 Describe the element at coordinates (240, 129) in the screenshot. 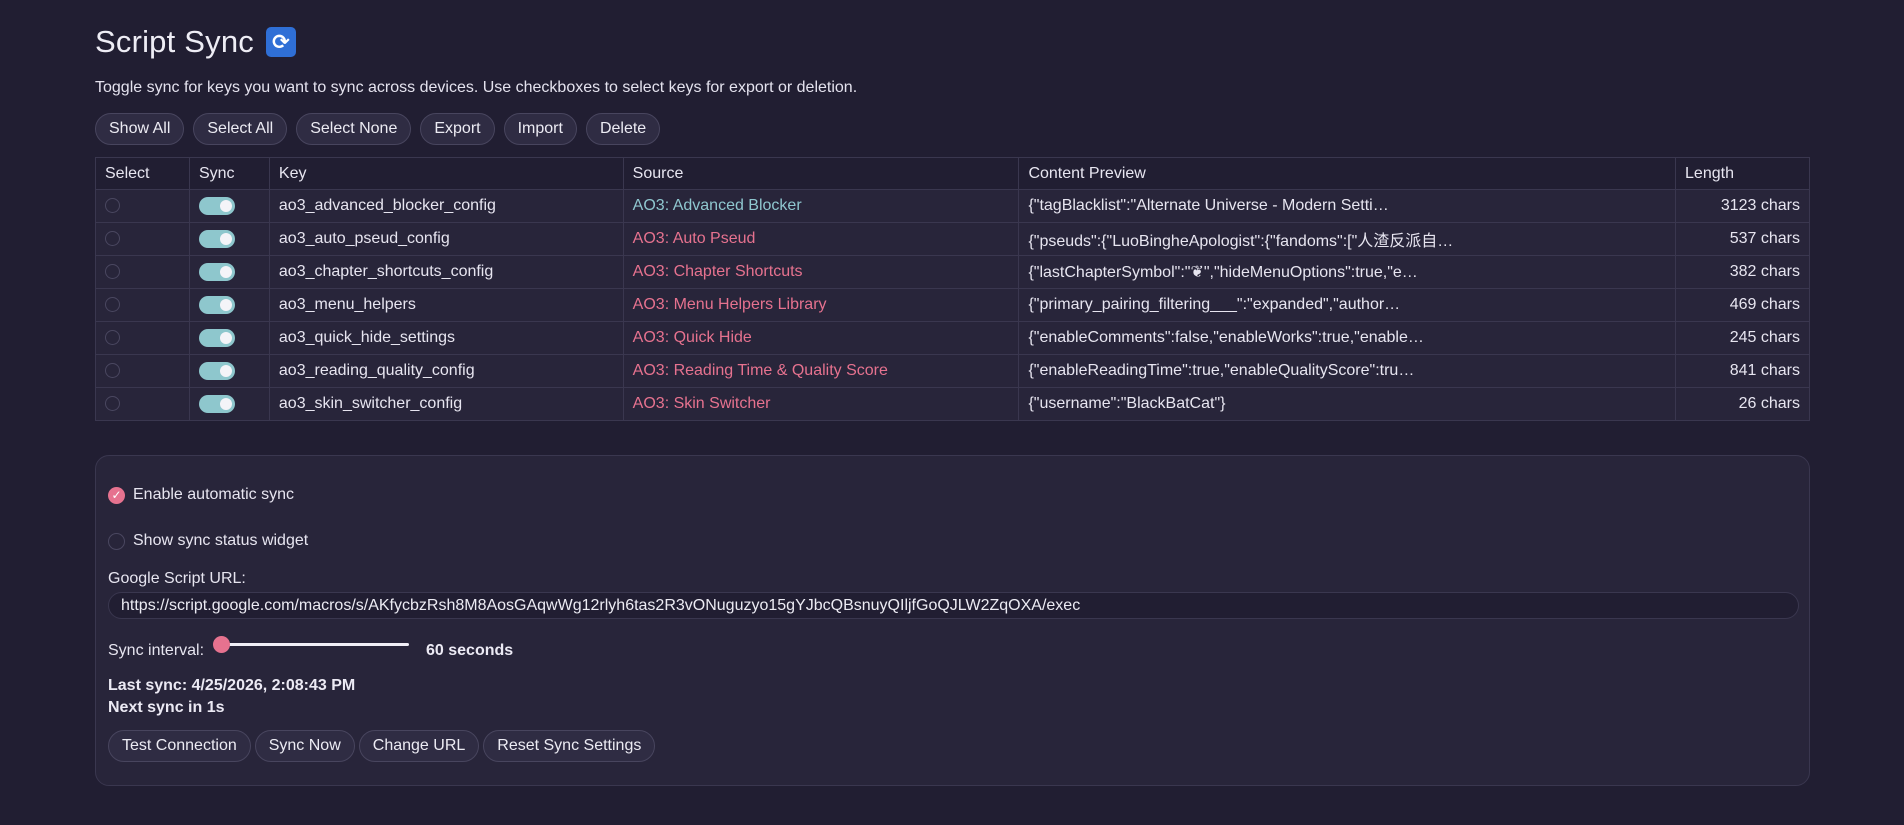

I see `select-all-button: Select All` at that location.